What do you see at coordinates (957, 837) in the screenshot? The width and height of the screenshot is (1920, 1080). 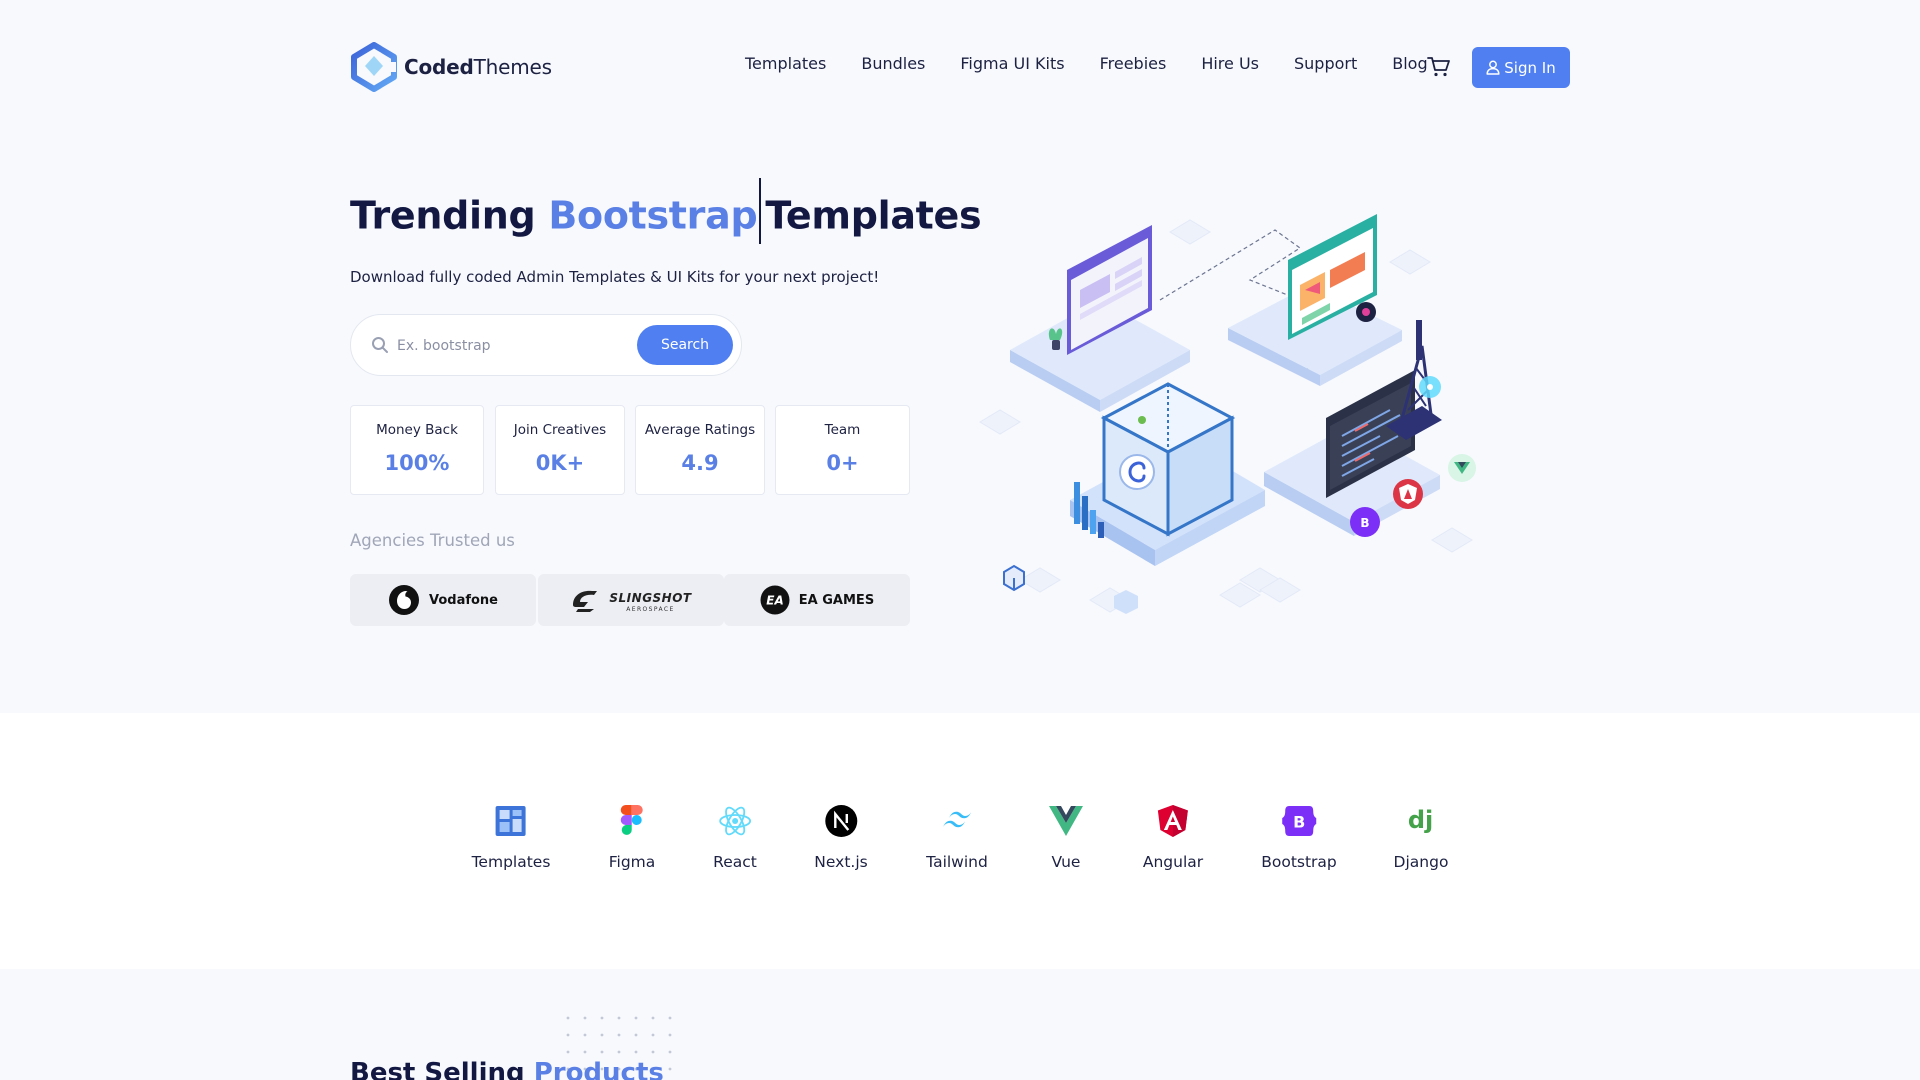 I see `tech-tailwind: Tailwind` at bounding box center [957, 837].